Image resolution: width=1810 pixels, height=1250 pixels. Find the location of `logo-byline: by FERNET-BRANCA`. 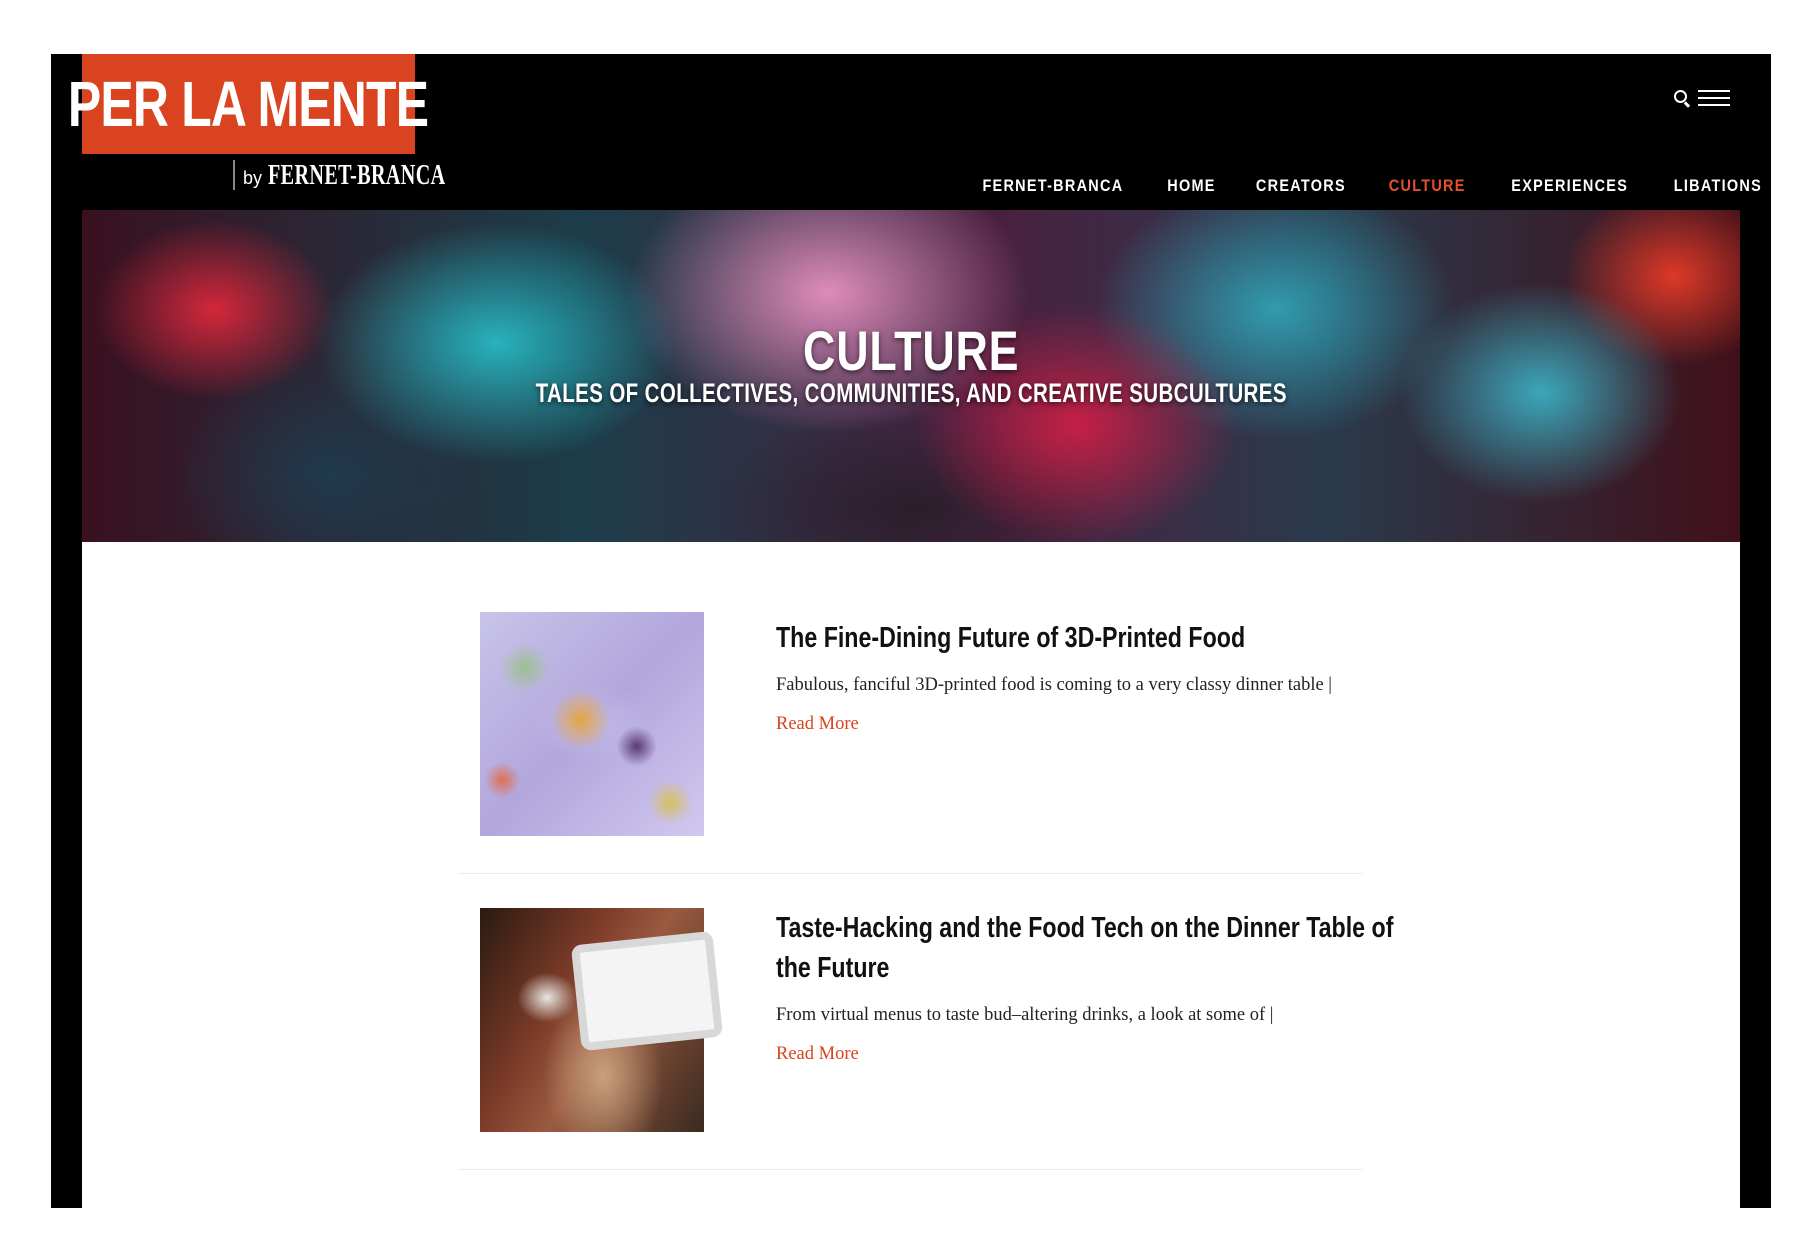

logo-byline: by FERNET-BRANCA is located at coordinates (374, 175).